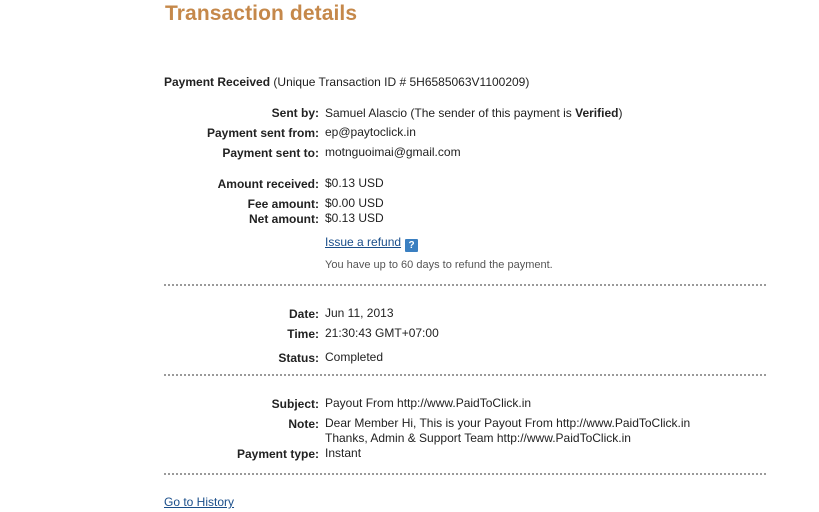 Image resolution: width=819 pixels, height=512 pixels. What do you see at coordinates (370, 132) in the screenshot?
I see `sent-from-value: ep@paytoclick.in` at bounding box center [370, 132].